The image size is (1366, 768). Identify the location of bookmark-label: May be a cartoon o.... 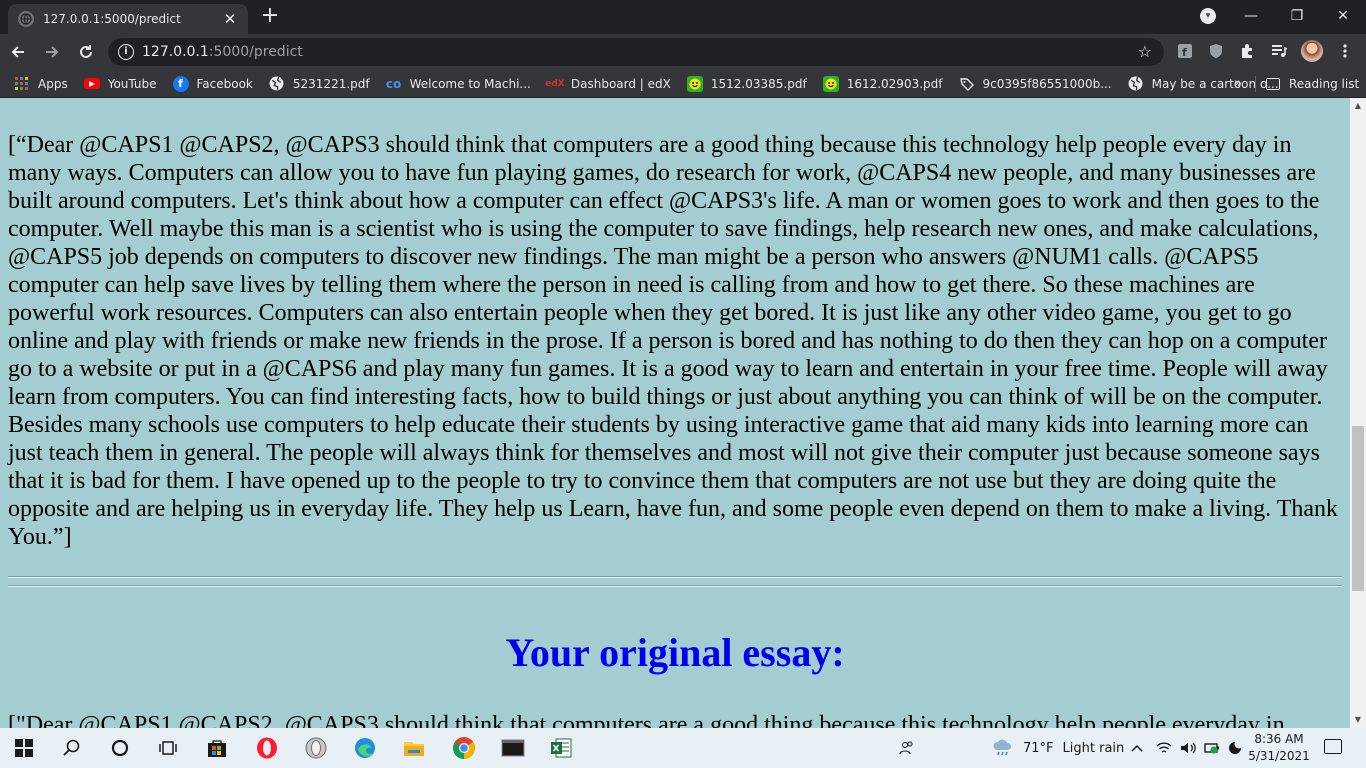
(1215, 83).